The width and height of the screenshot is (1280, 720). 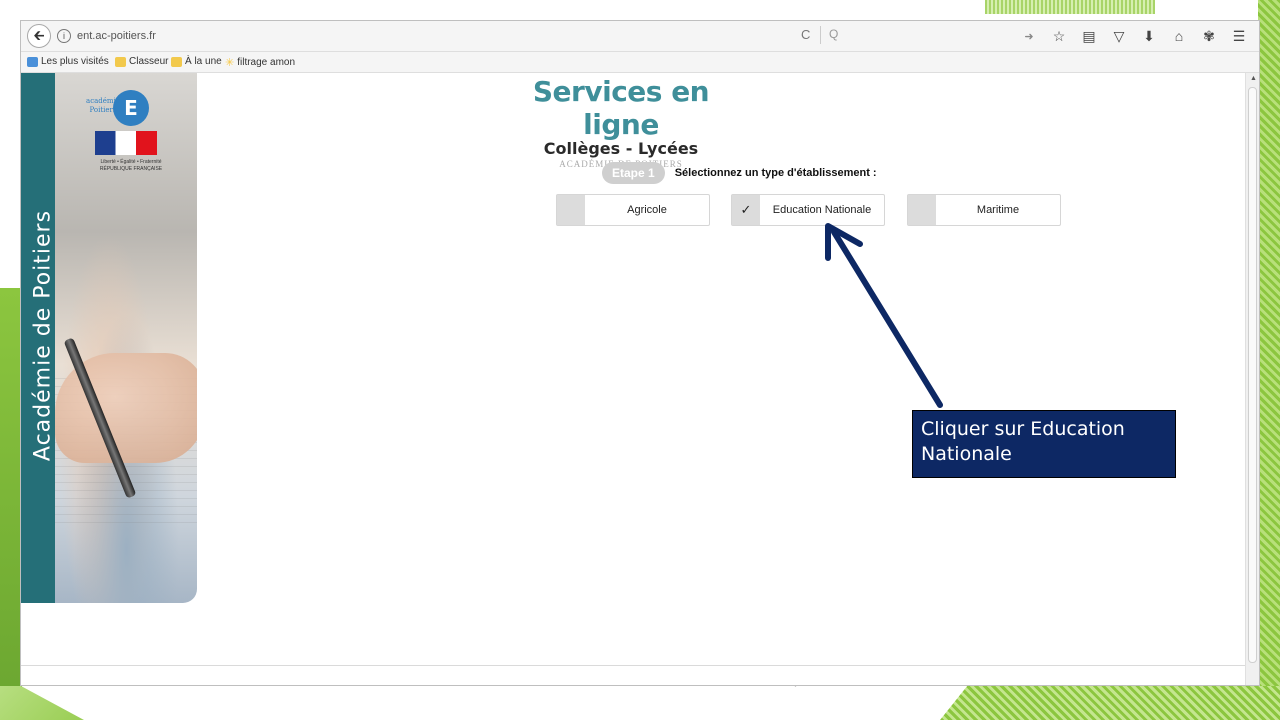 What do you see at coordinates (1059, 36) in the screenshot?
I see `star-icon: ☆` at bounding box center [1059, 36].